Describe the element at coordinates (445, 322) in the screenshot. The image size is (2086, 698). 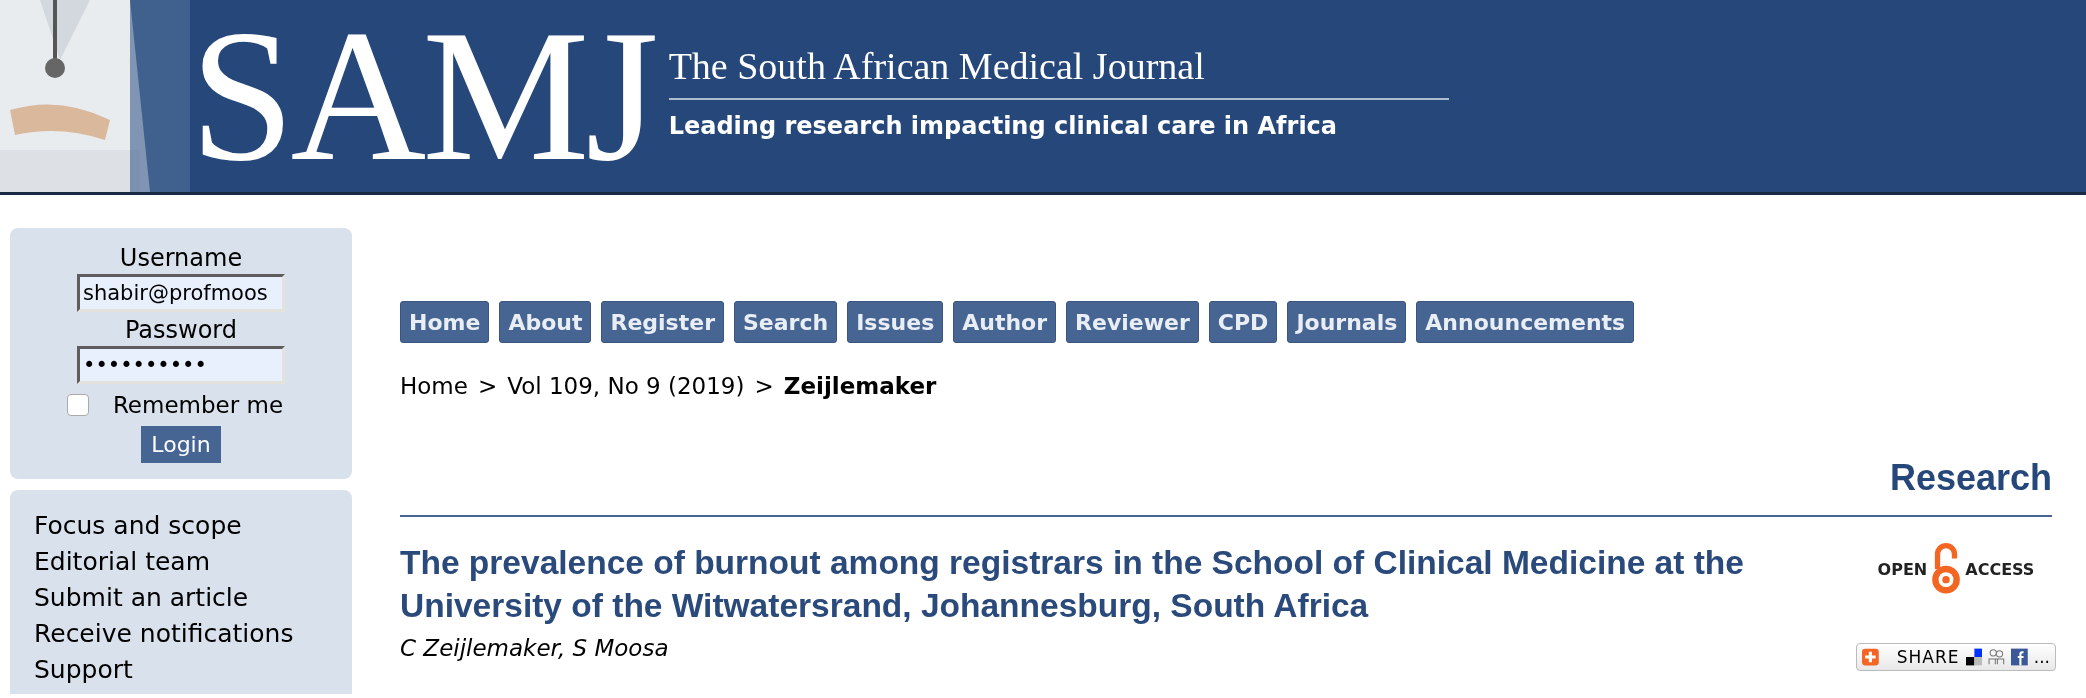
I see `nav-button: Home` at that location.